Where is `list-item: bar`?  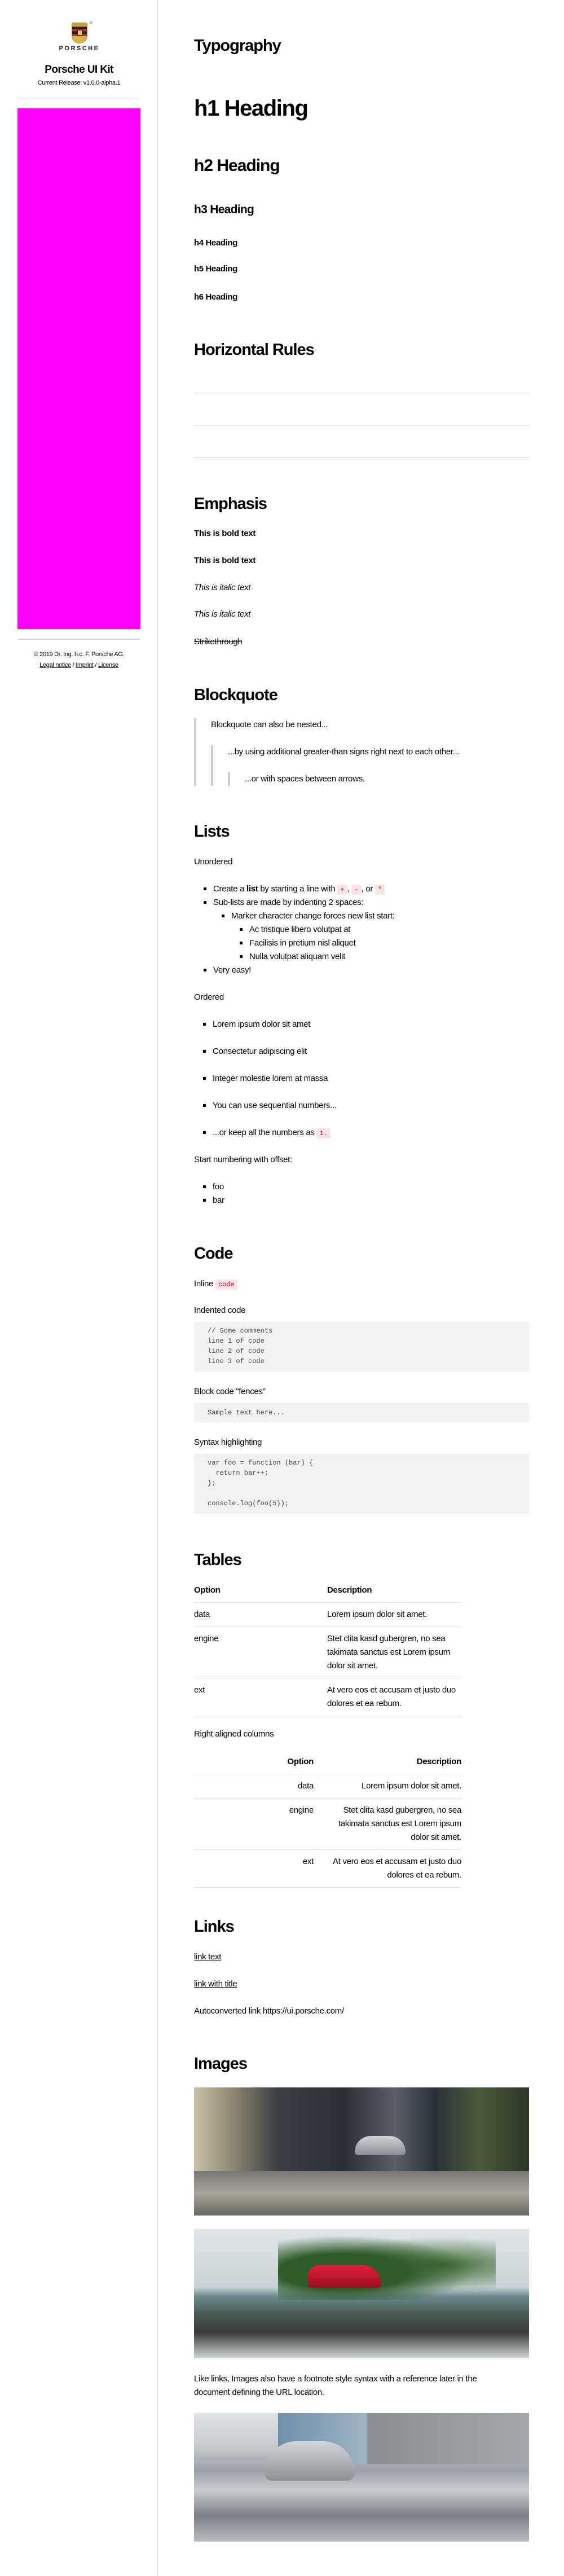
list-item: bar is located at coordinates (213, 1200).